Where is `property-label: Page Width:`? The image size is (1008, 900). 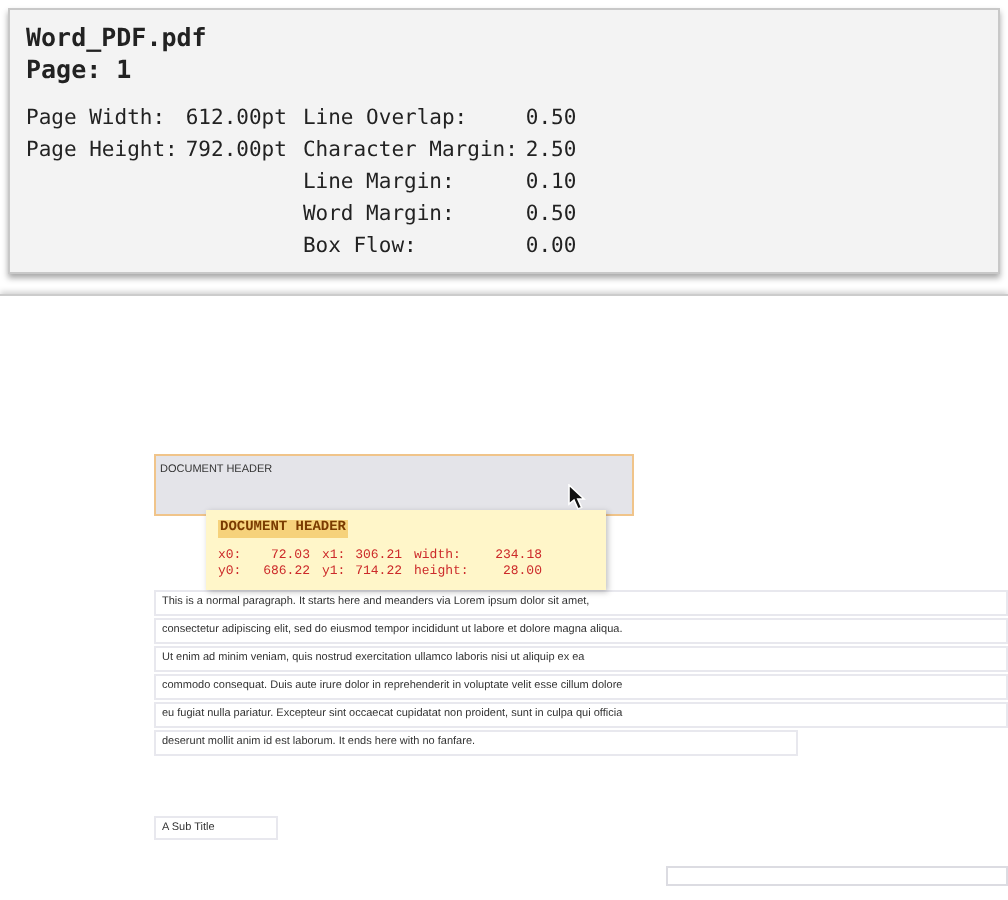 property-label: Page Width: is located at coordinates (97, 119).